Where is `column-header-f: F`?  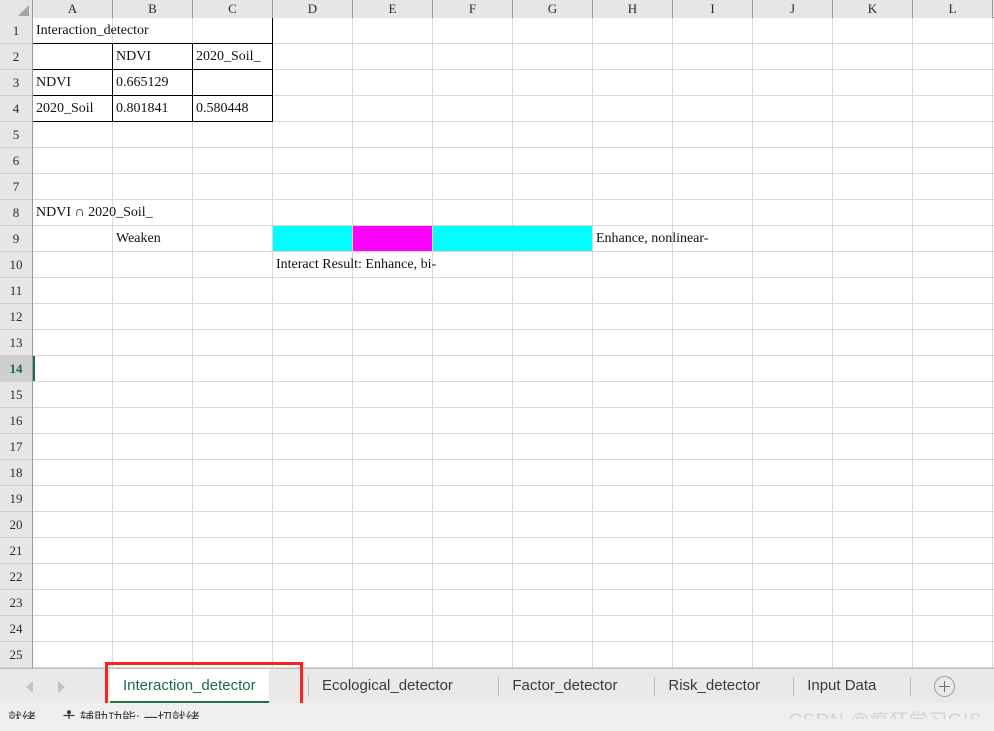 column-header-f: F is located at coordinates (473, 9).